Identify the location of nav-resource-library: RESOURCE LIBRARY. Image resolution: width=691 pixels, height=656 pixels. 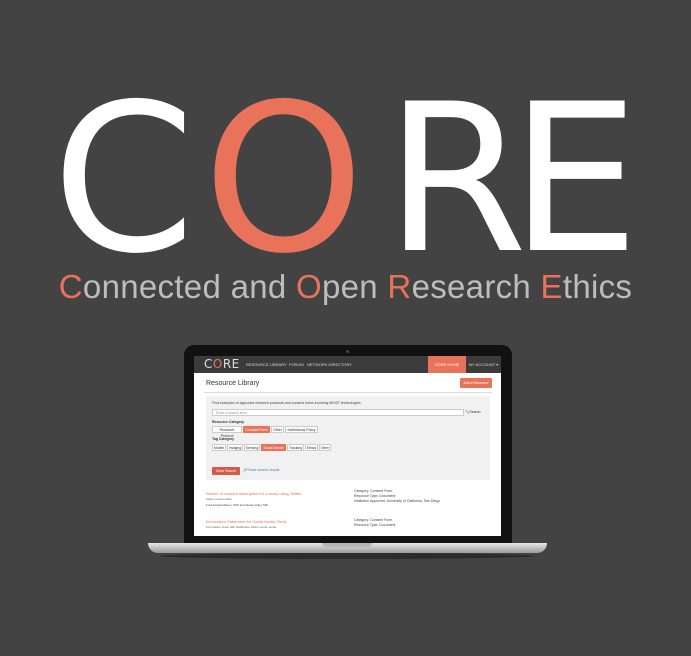
(266, 364).